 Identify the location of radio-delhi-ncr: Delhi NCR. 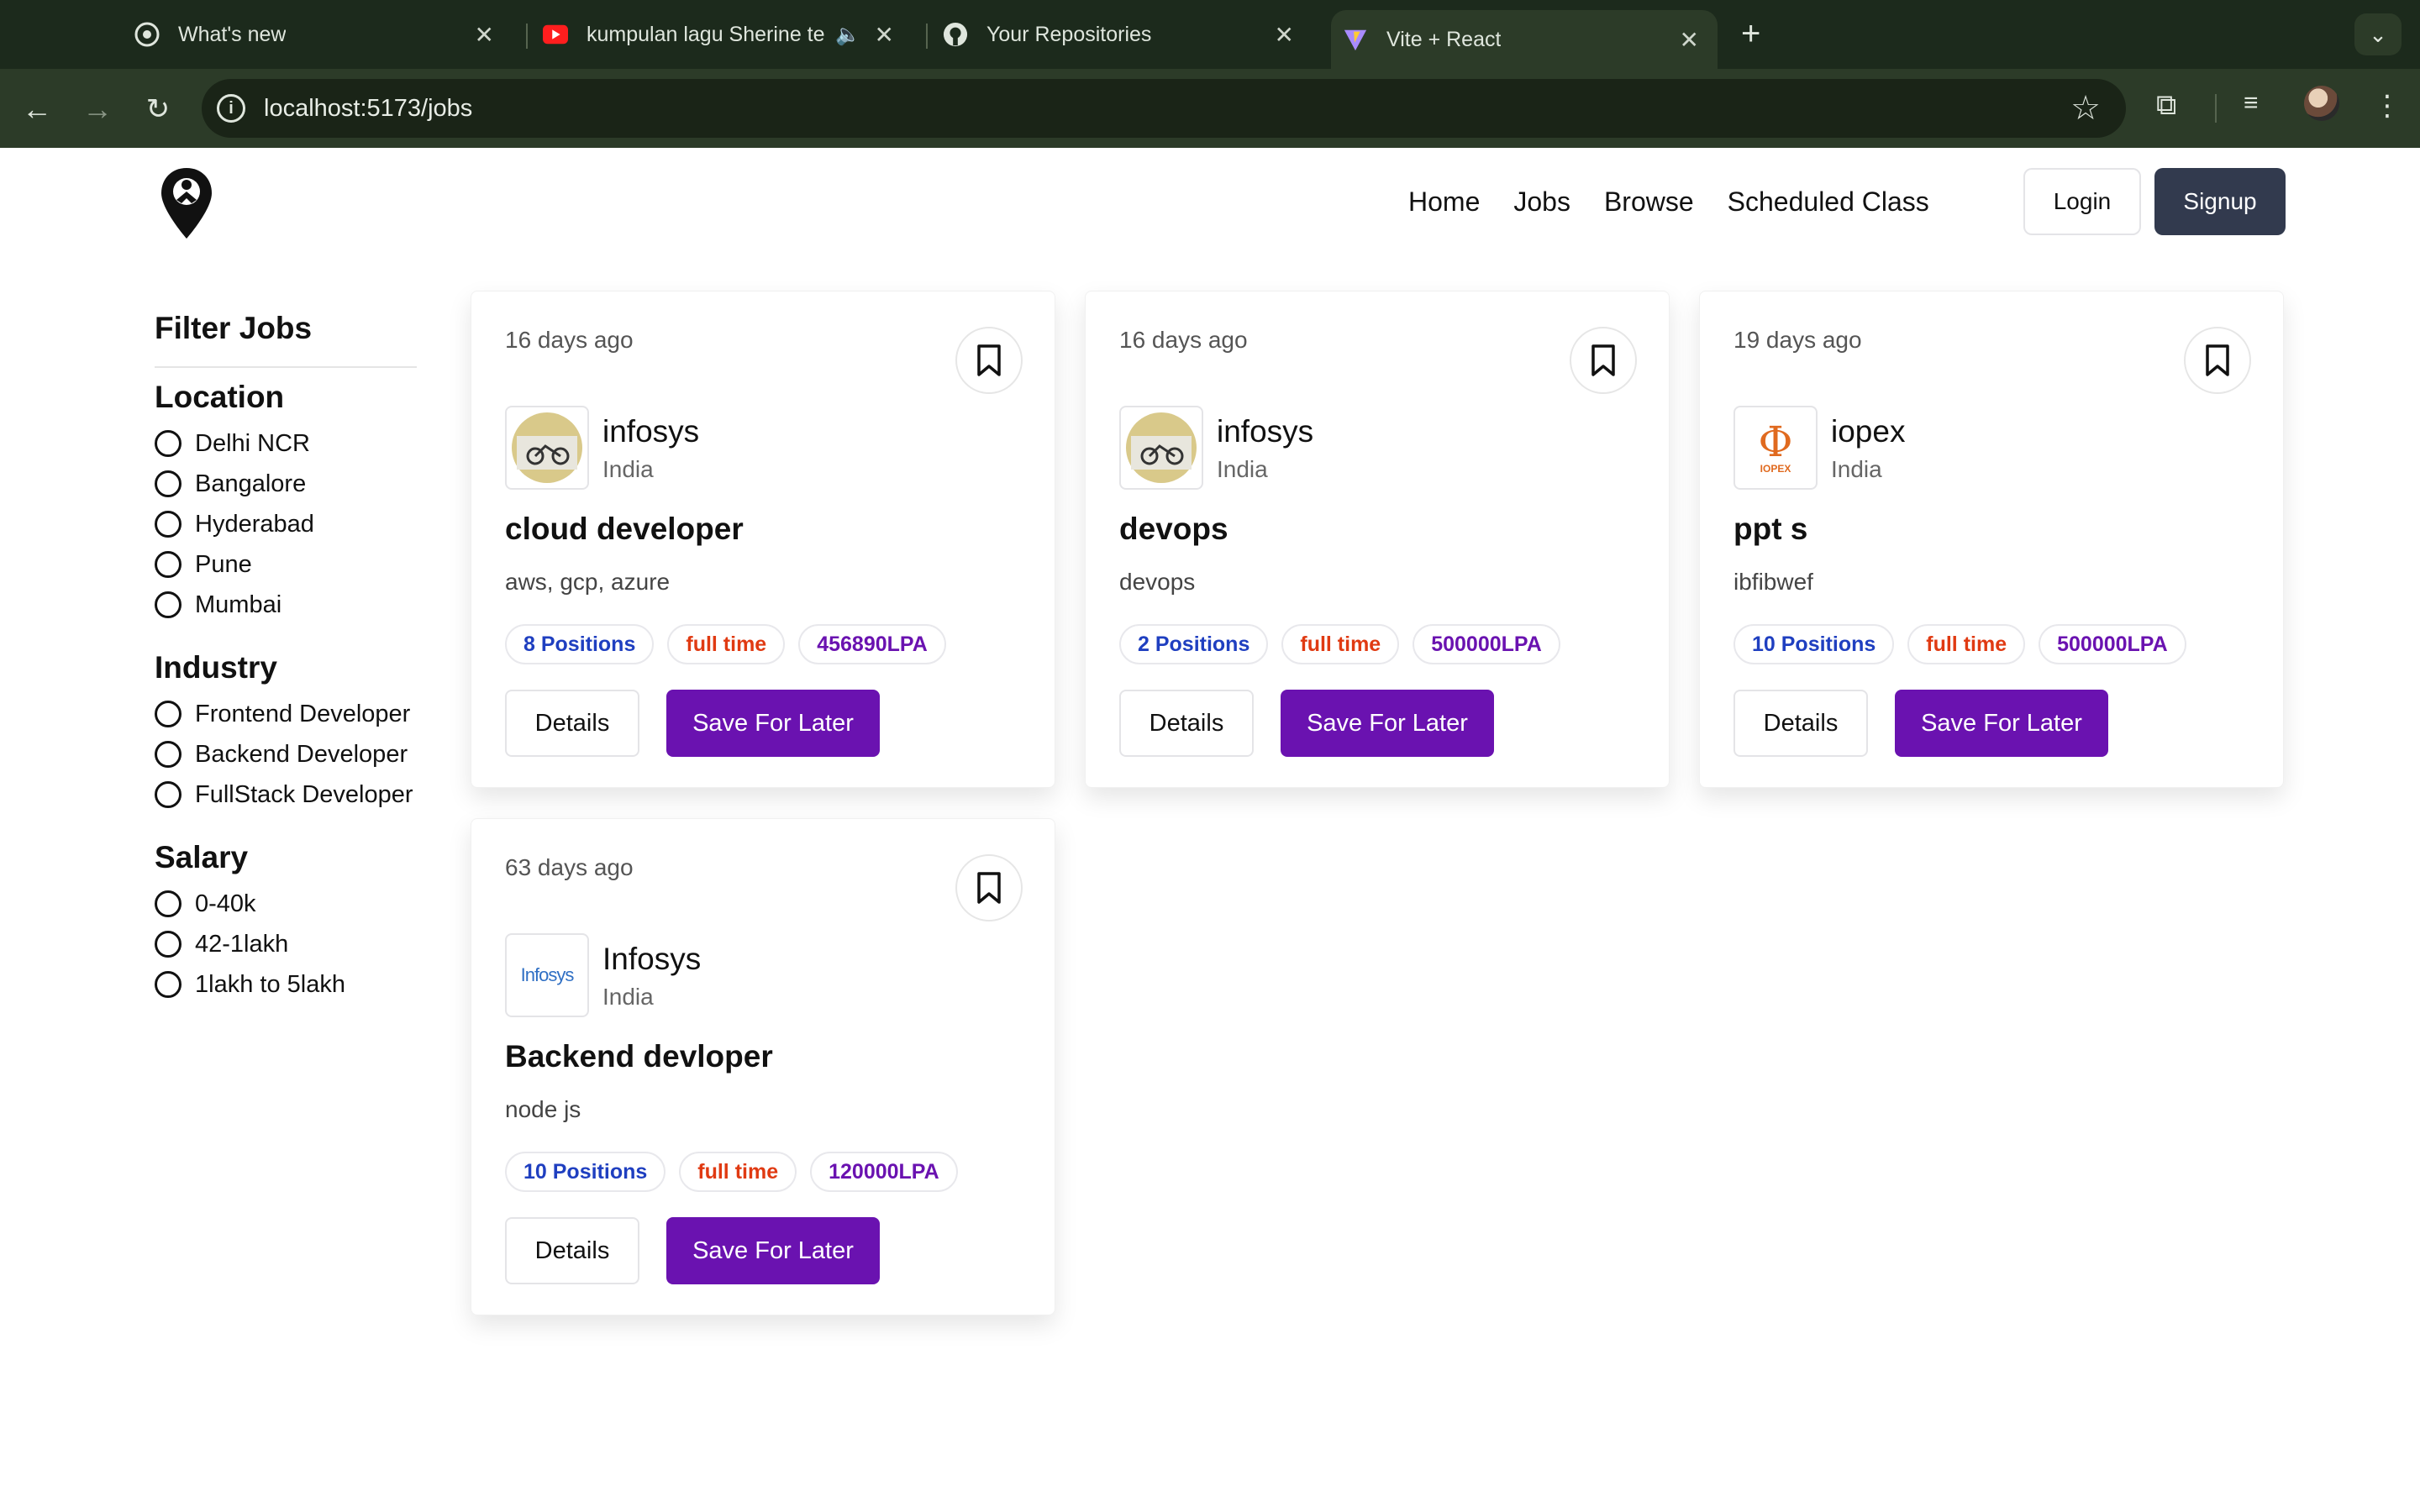
(286, 443).